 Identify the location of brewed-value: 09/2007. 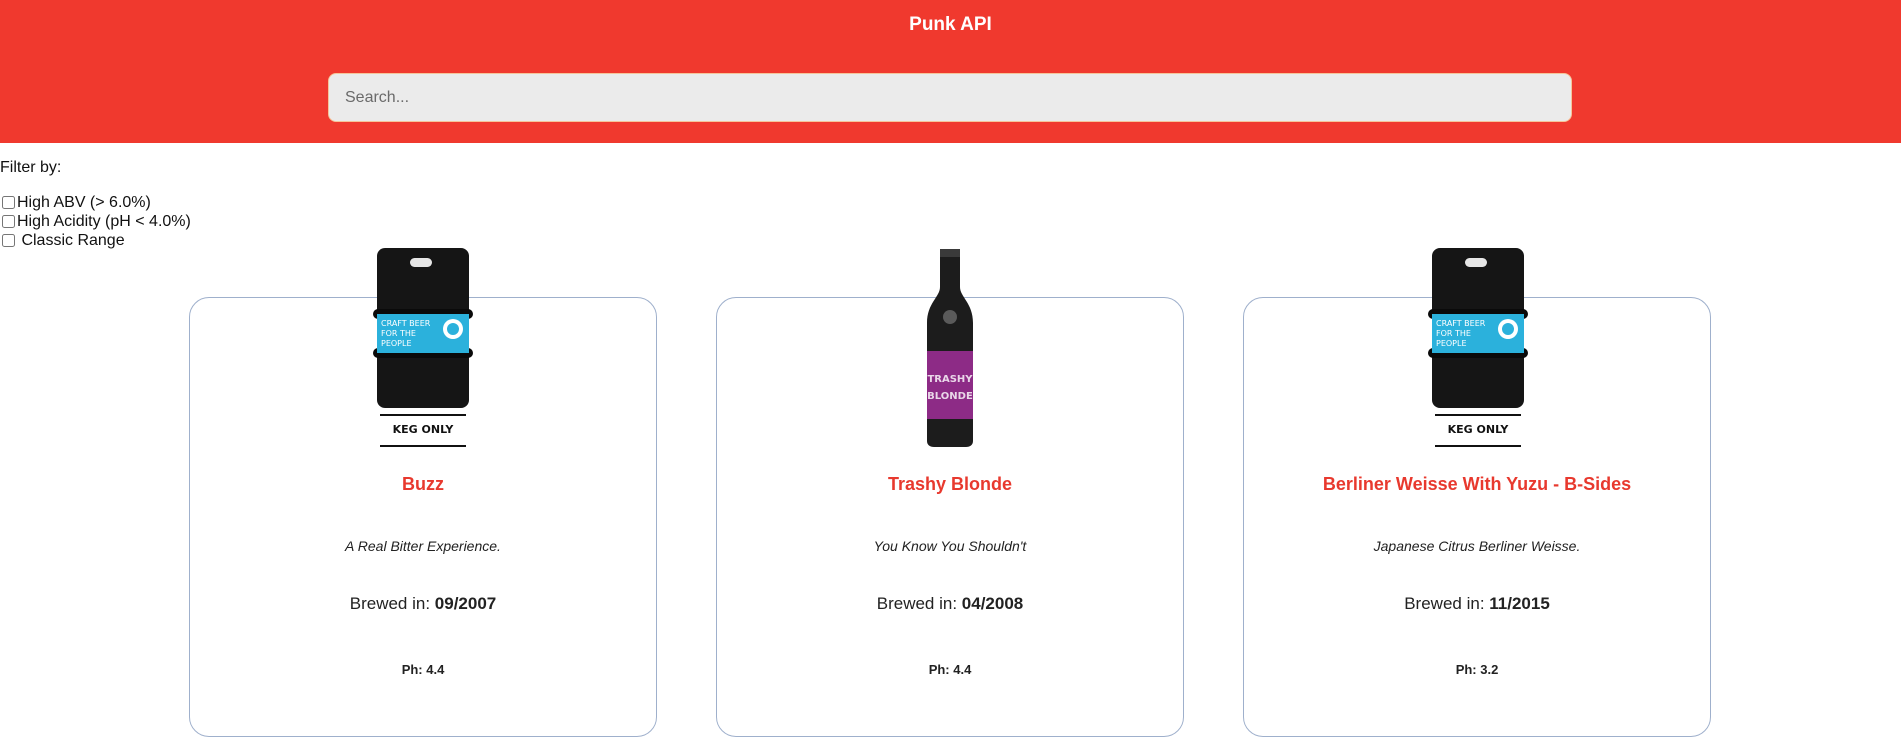
(465, 603).